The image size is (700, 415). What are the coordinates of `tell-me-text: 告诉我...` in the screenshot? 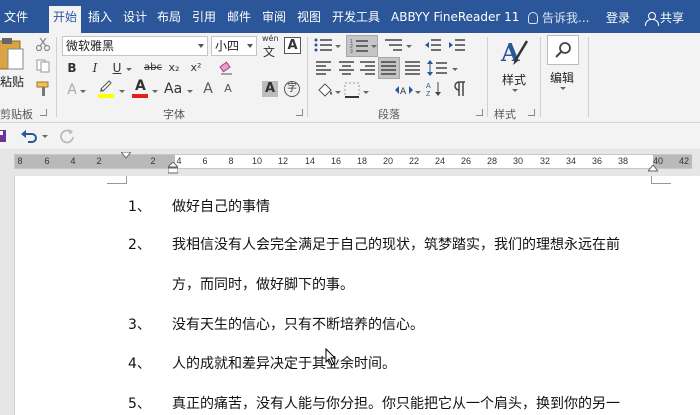 It's located at (566, 18).